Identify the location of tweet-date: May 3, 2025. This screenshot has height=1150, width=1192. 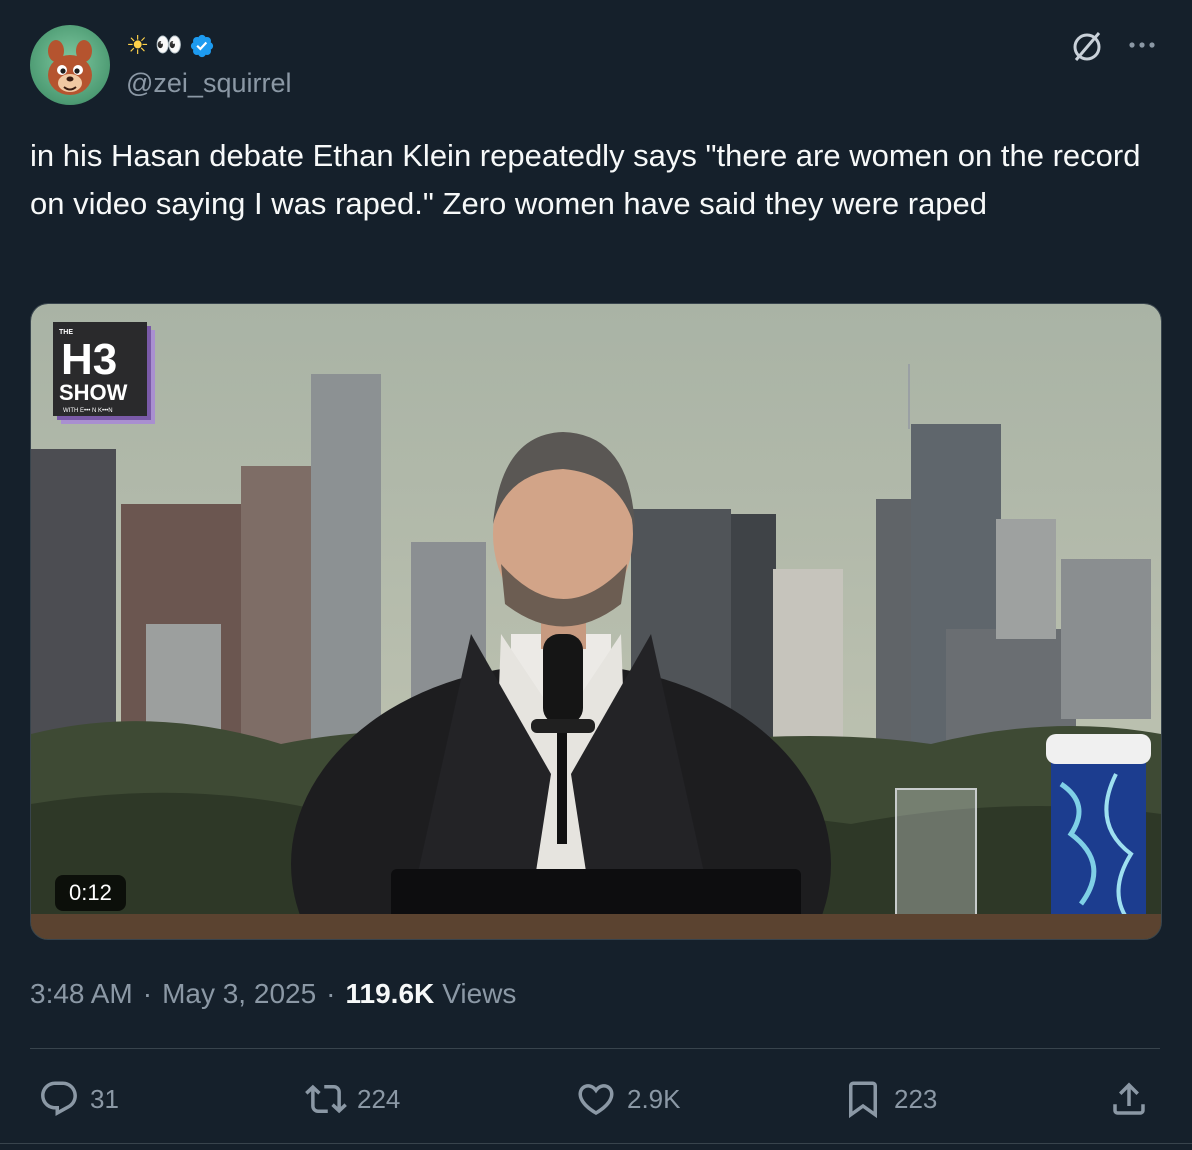
(239, 994).